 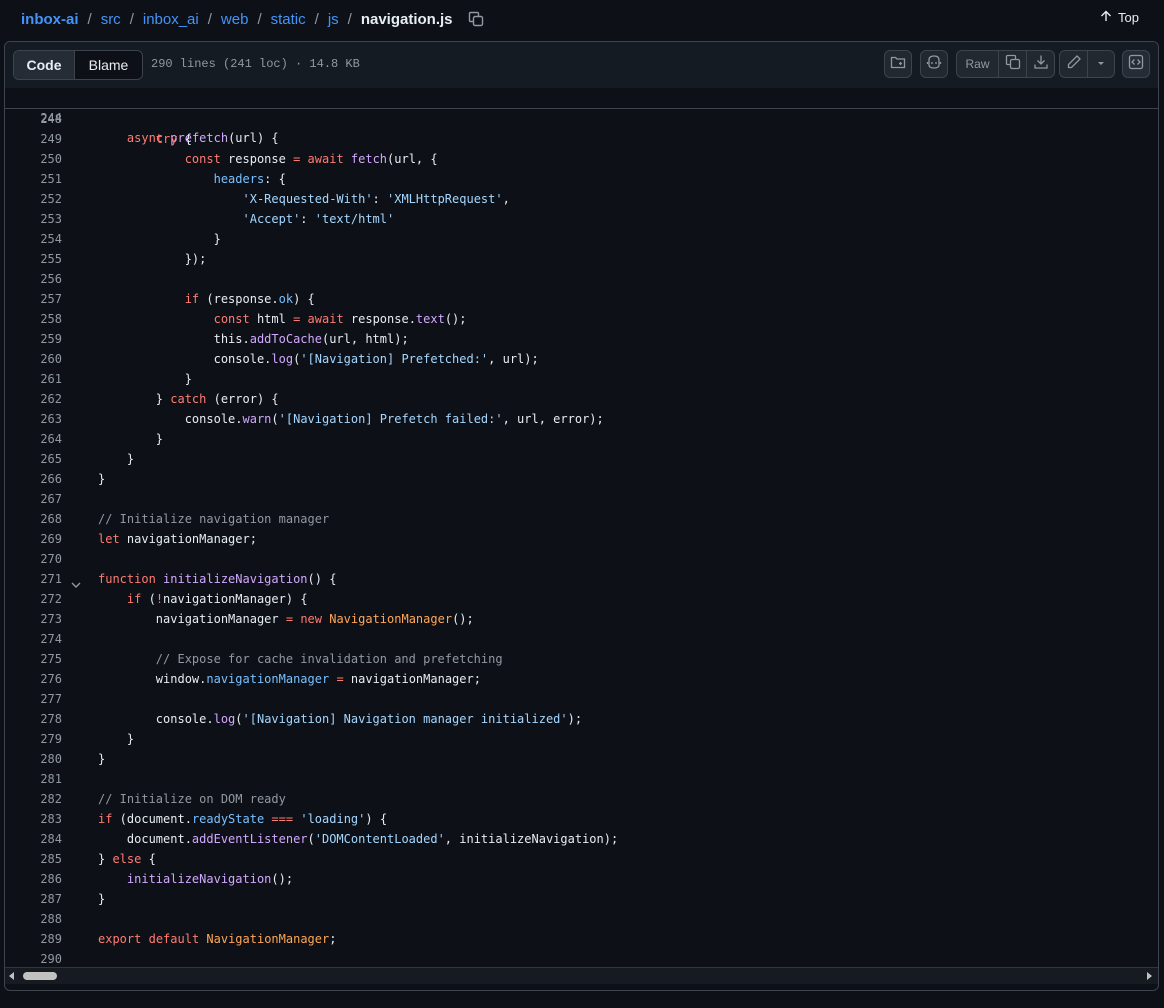 I want to click on code-line: 266}, so click(x=581, y=479).